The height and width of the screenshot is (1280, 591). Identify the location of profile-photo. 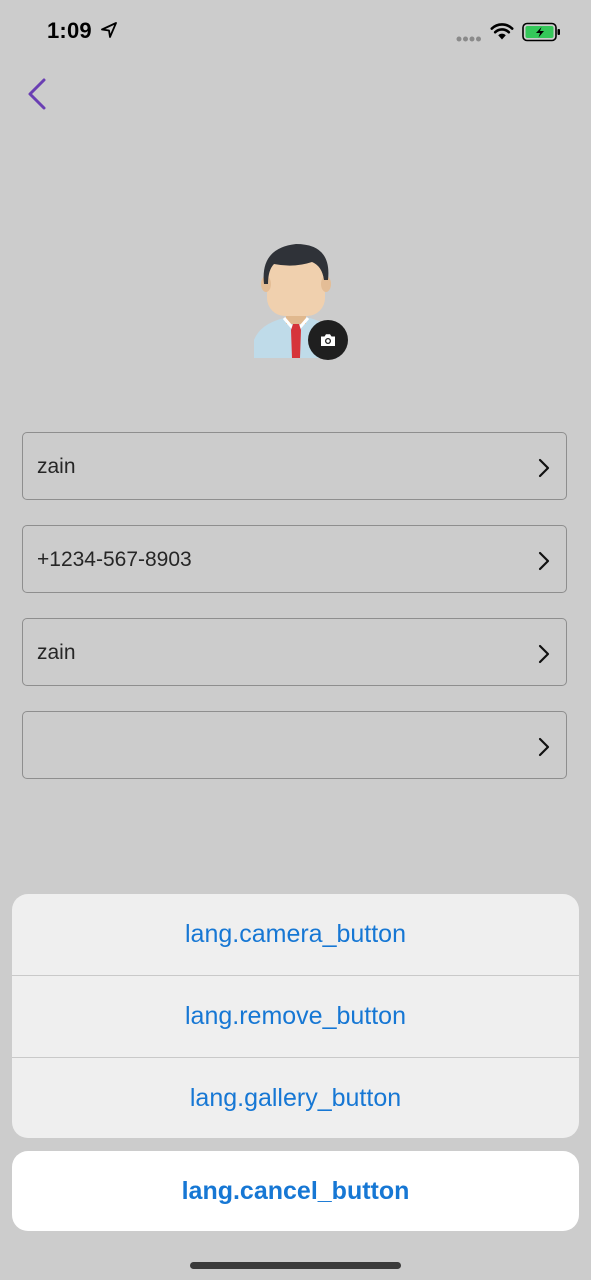
(300, 301).